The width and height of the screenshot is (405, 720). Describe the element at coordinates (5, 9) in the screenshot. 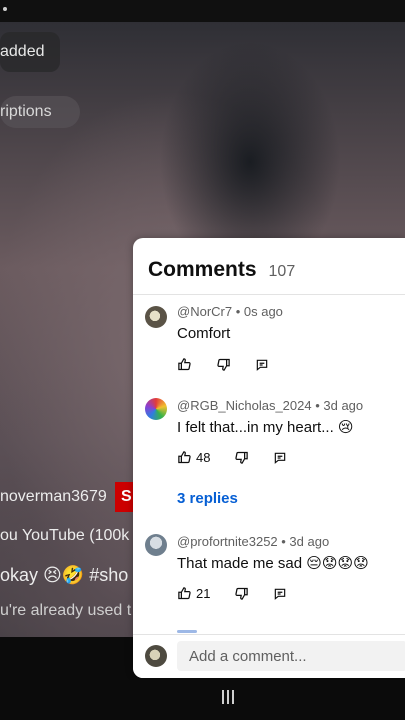

I see `status-dot` at that location.